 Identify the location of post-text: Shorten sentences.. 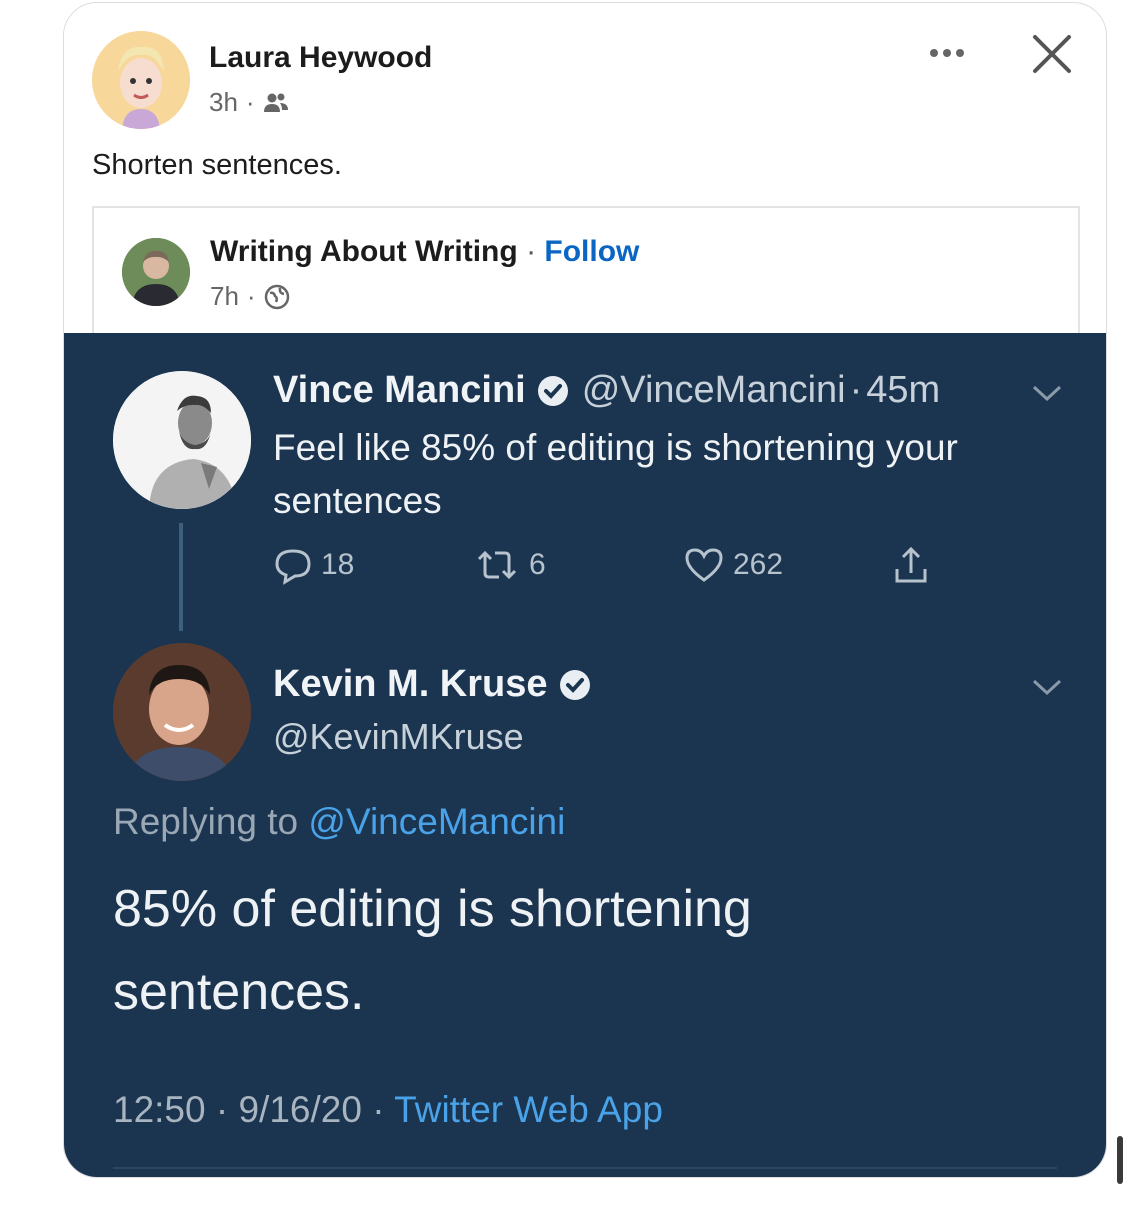
(217, 165).